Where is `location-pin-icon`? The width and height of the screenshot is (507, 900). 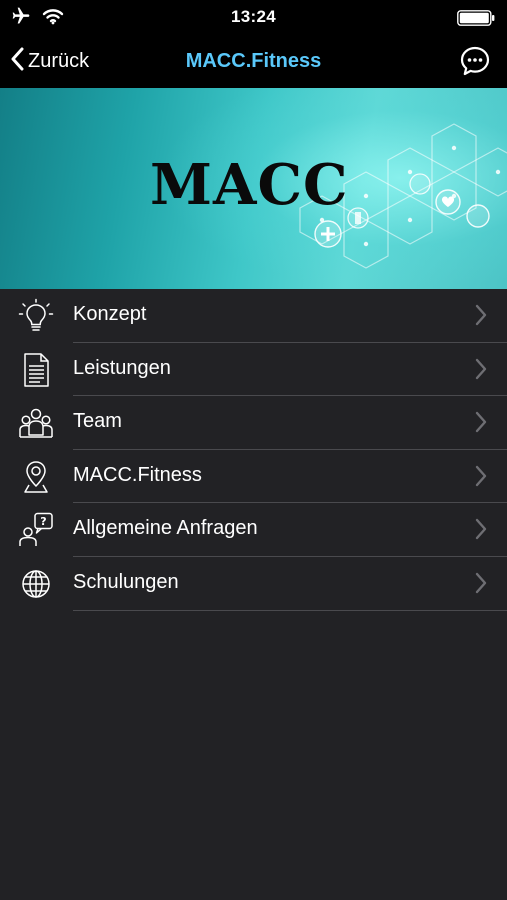
location-pin-icon is located at coordinates (36, 477).